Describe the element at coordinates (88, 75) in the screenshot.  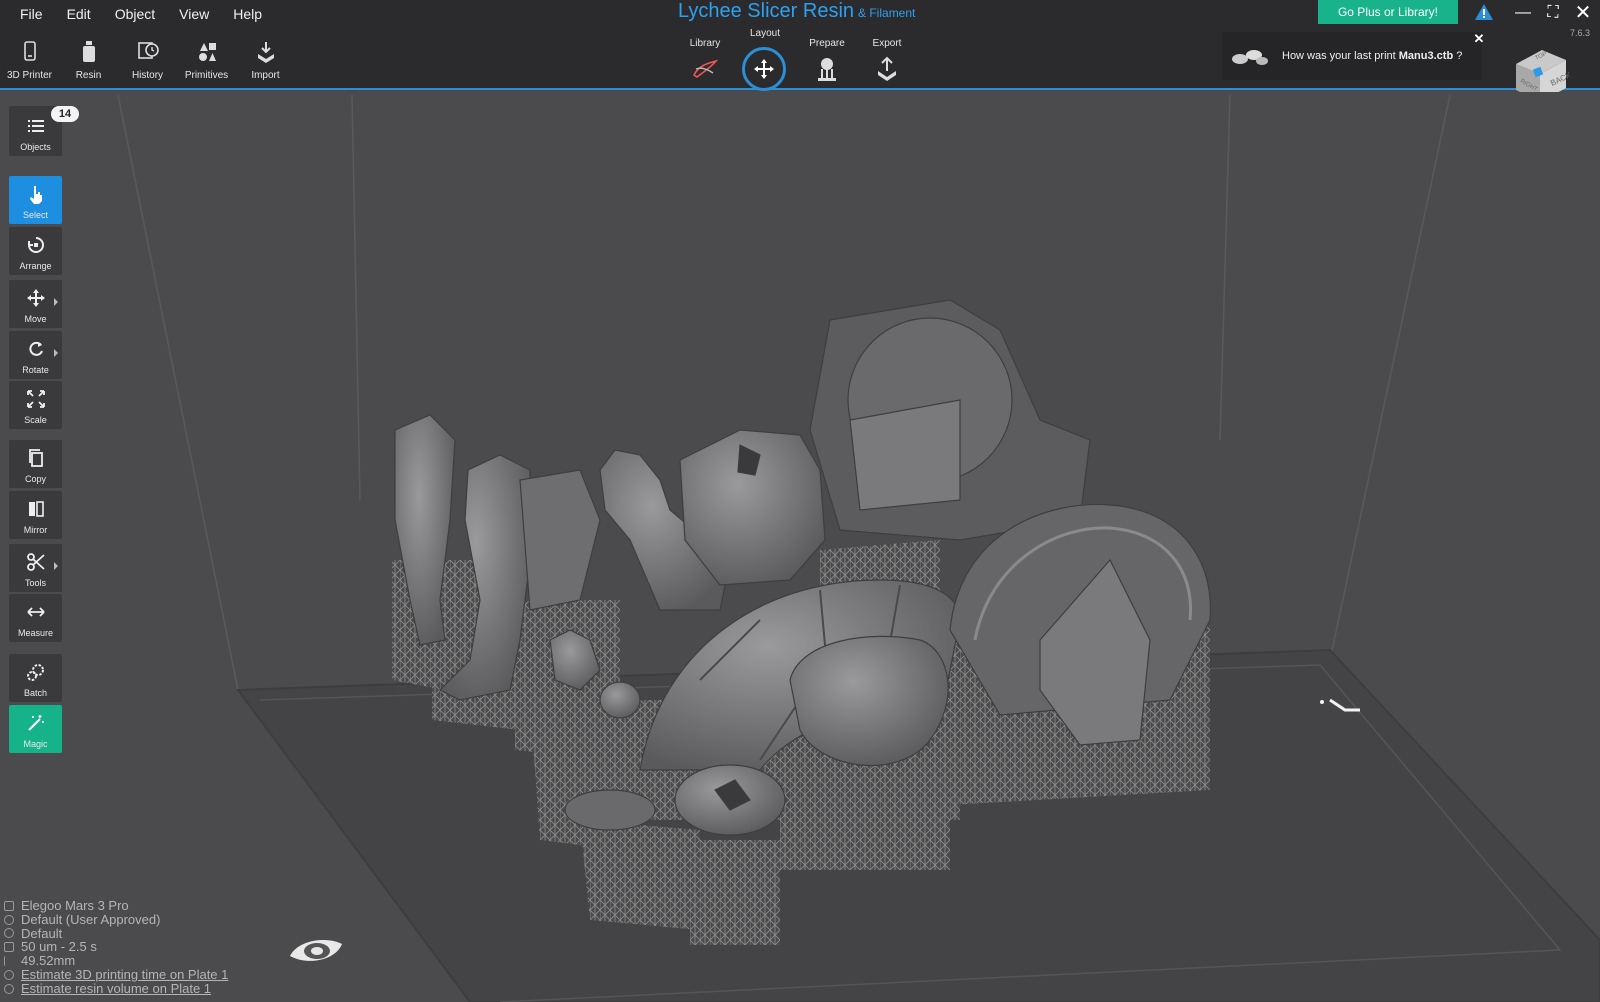
I see `resin-label: Resin` at that location.